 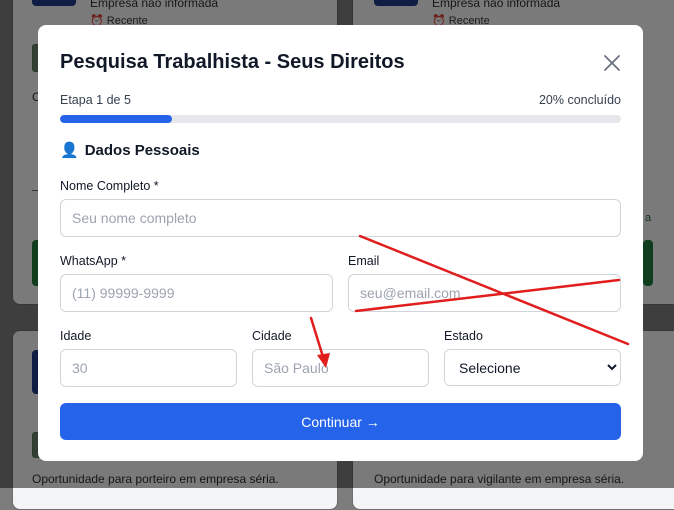 I want to click on progress-fill, so click(x=116, y=119).